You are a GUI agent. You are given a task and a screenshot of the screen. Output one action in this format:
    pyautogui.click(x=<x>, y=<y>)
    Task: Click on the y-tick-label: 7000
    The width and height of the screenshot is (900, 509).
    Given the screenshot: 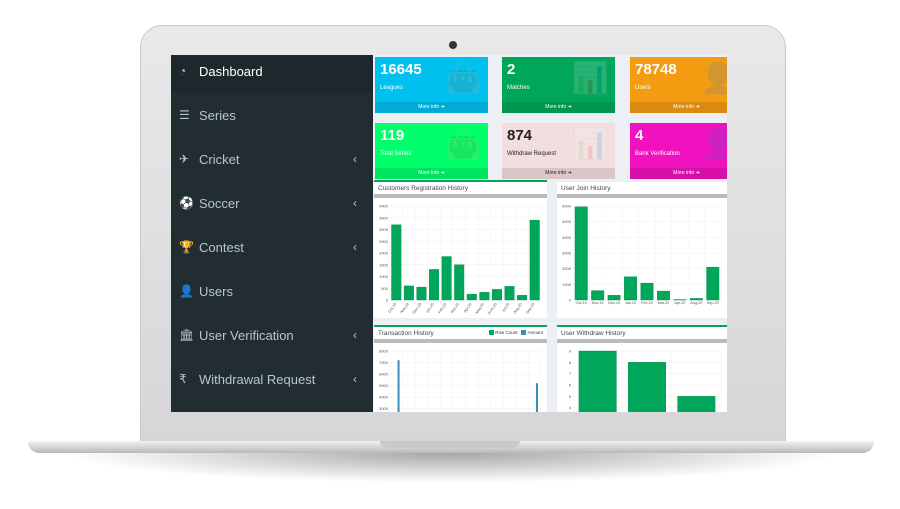 What is the action you would take?
    pyautogui.click(x=384, y=362)
    